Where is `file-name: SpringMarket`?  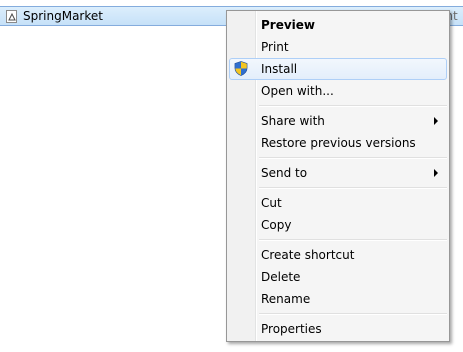 file-name: SpringMarket is located at coordinates (63, 16).